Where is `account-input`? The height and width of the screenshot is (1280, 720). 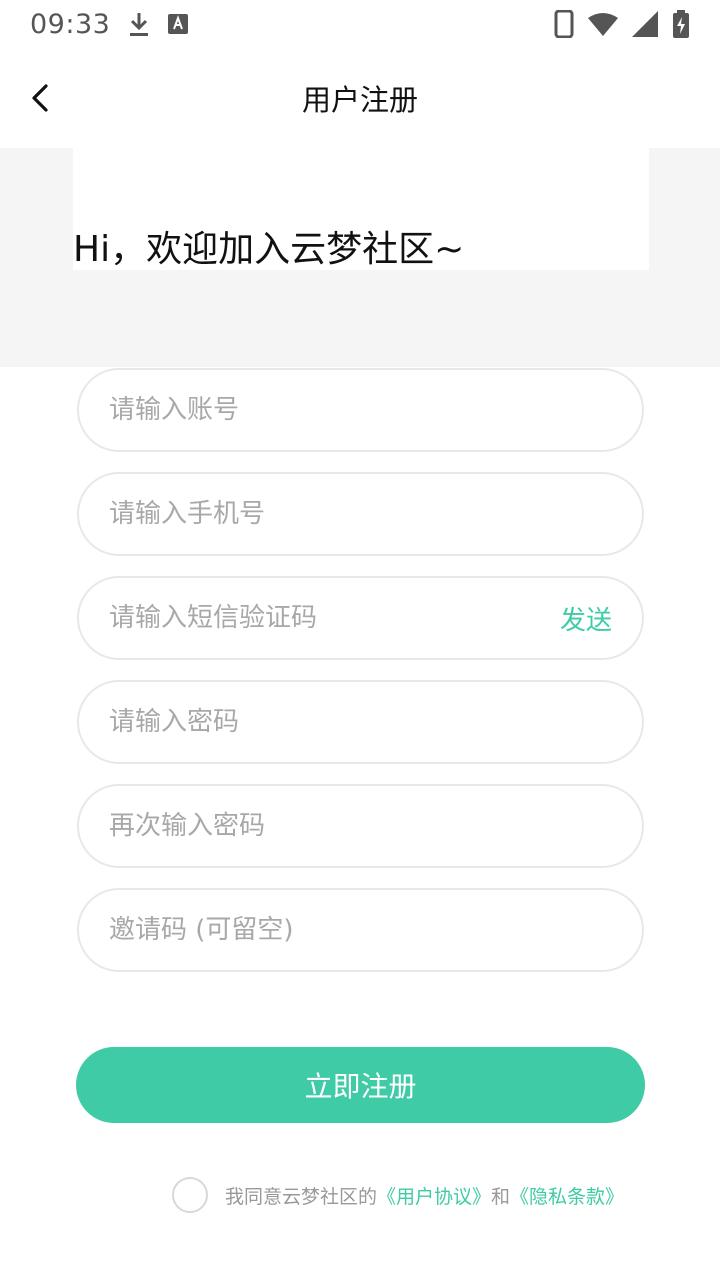 account-input is located at coordinates (360, 410).